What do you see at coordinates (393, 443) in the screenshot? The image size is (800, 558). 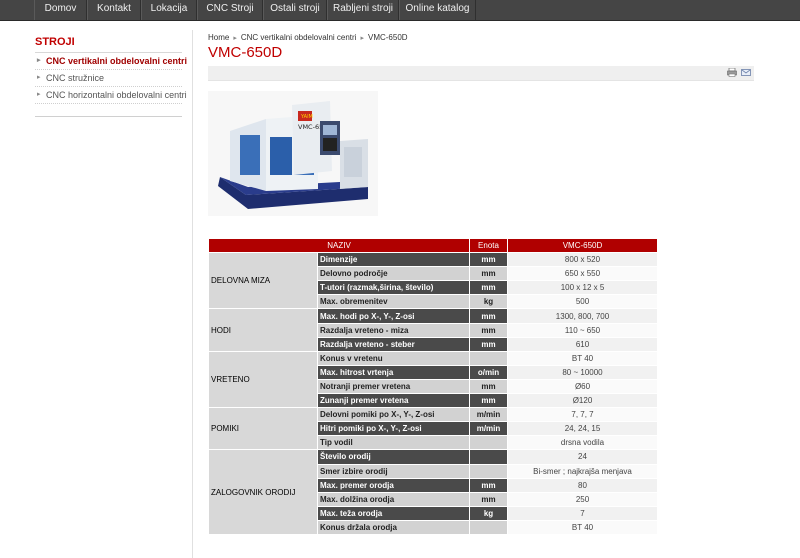 I see `param-name: Tip vodil` at bounding box center [393, 443].